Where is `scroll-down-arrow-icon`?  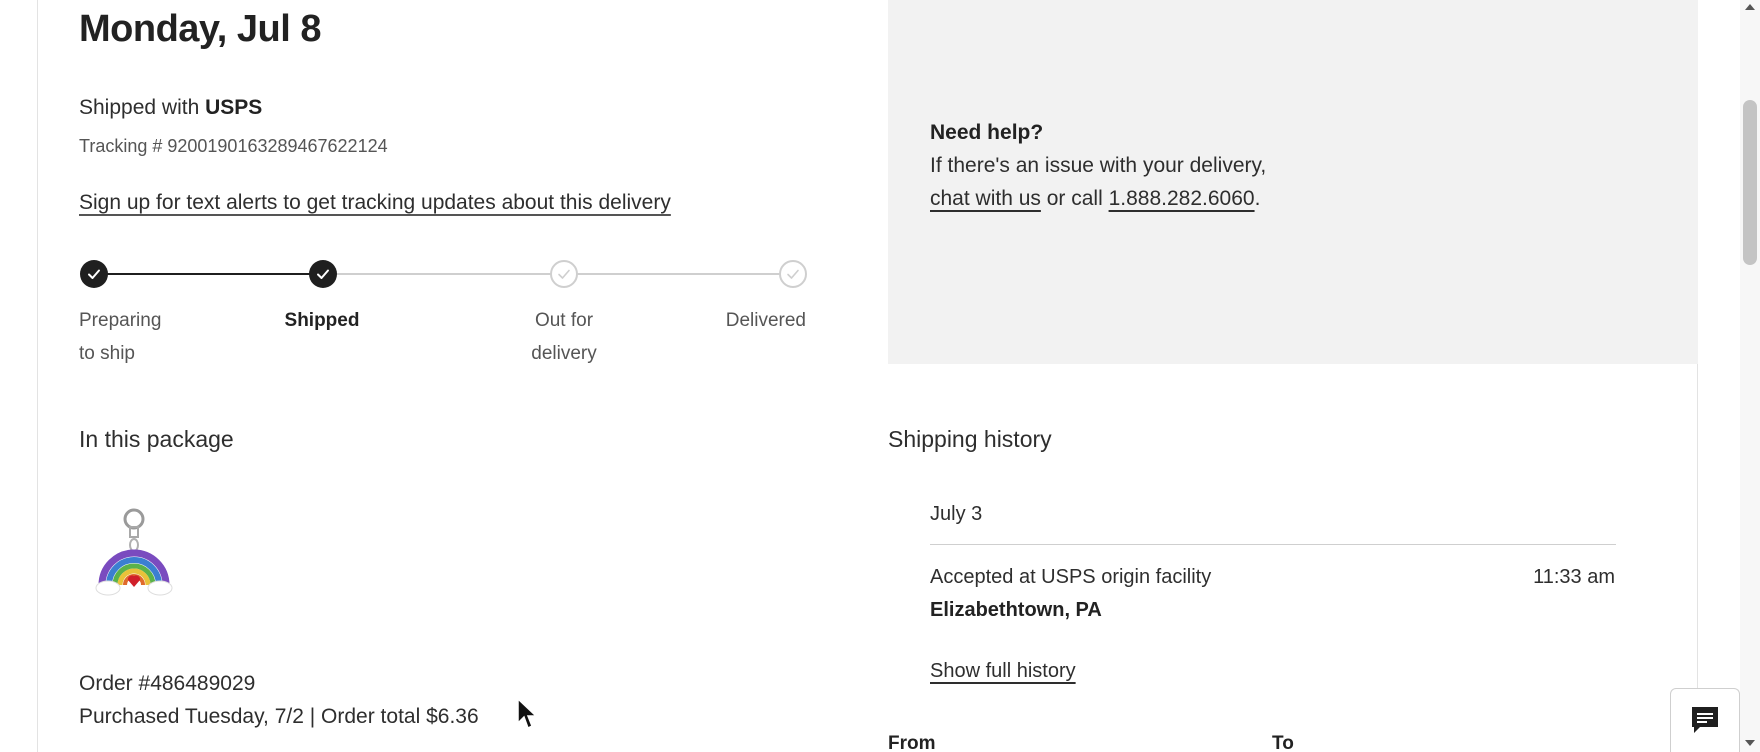
scroll-down-arrow-icon is located at coordinates (1750, 743).